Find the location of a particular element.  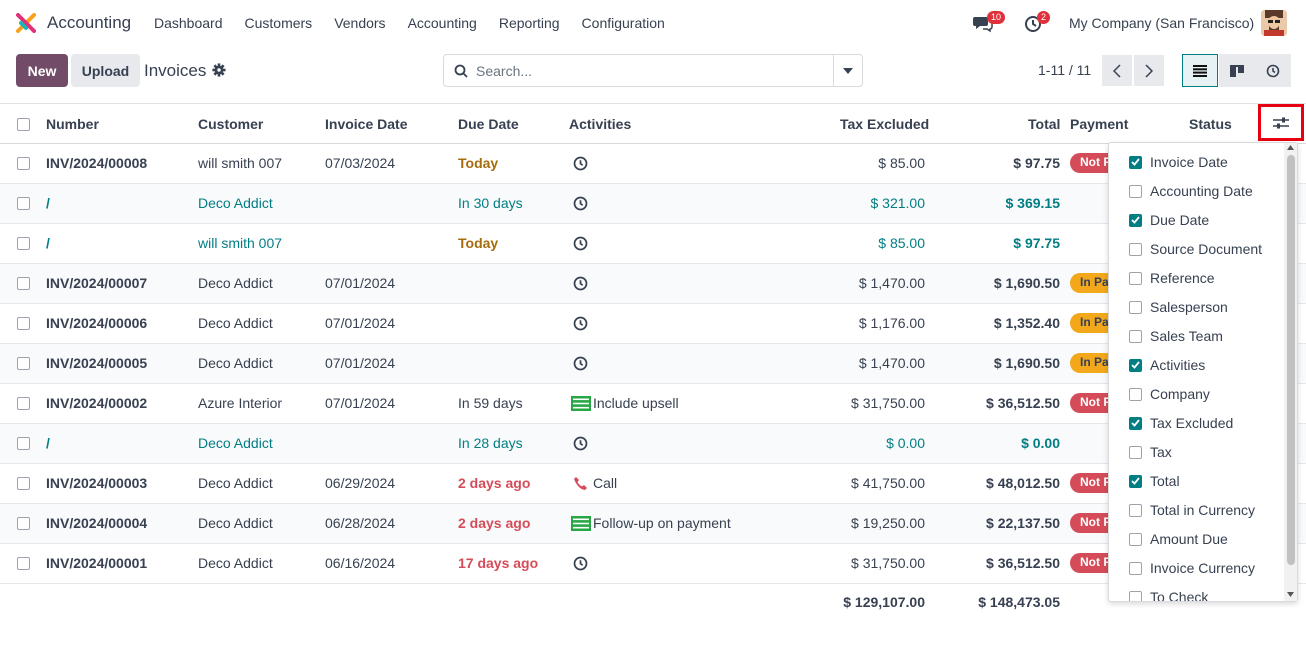

optional-column-option: Reference is located at coordinates (1172, 278).